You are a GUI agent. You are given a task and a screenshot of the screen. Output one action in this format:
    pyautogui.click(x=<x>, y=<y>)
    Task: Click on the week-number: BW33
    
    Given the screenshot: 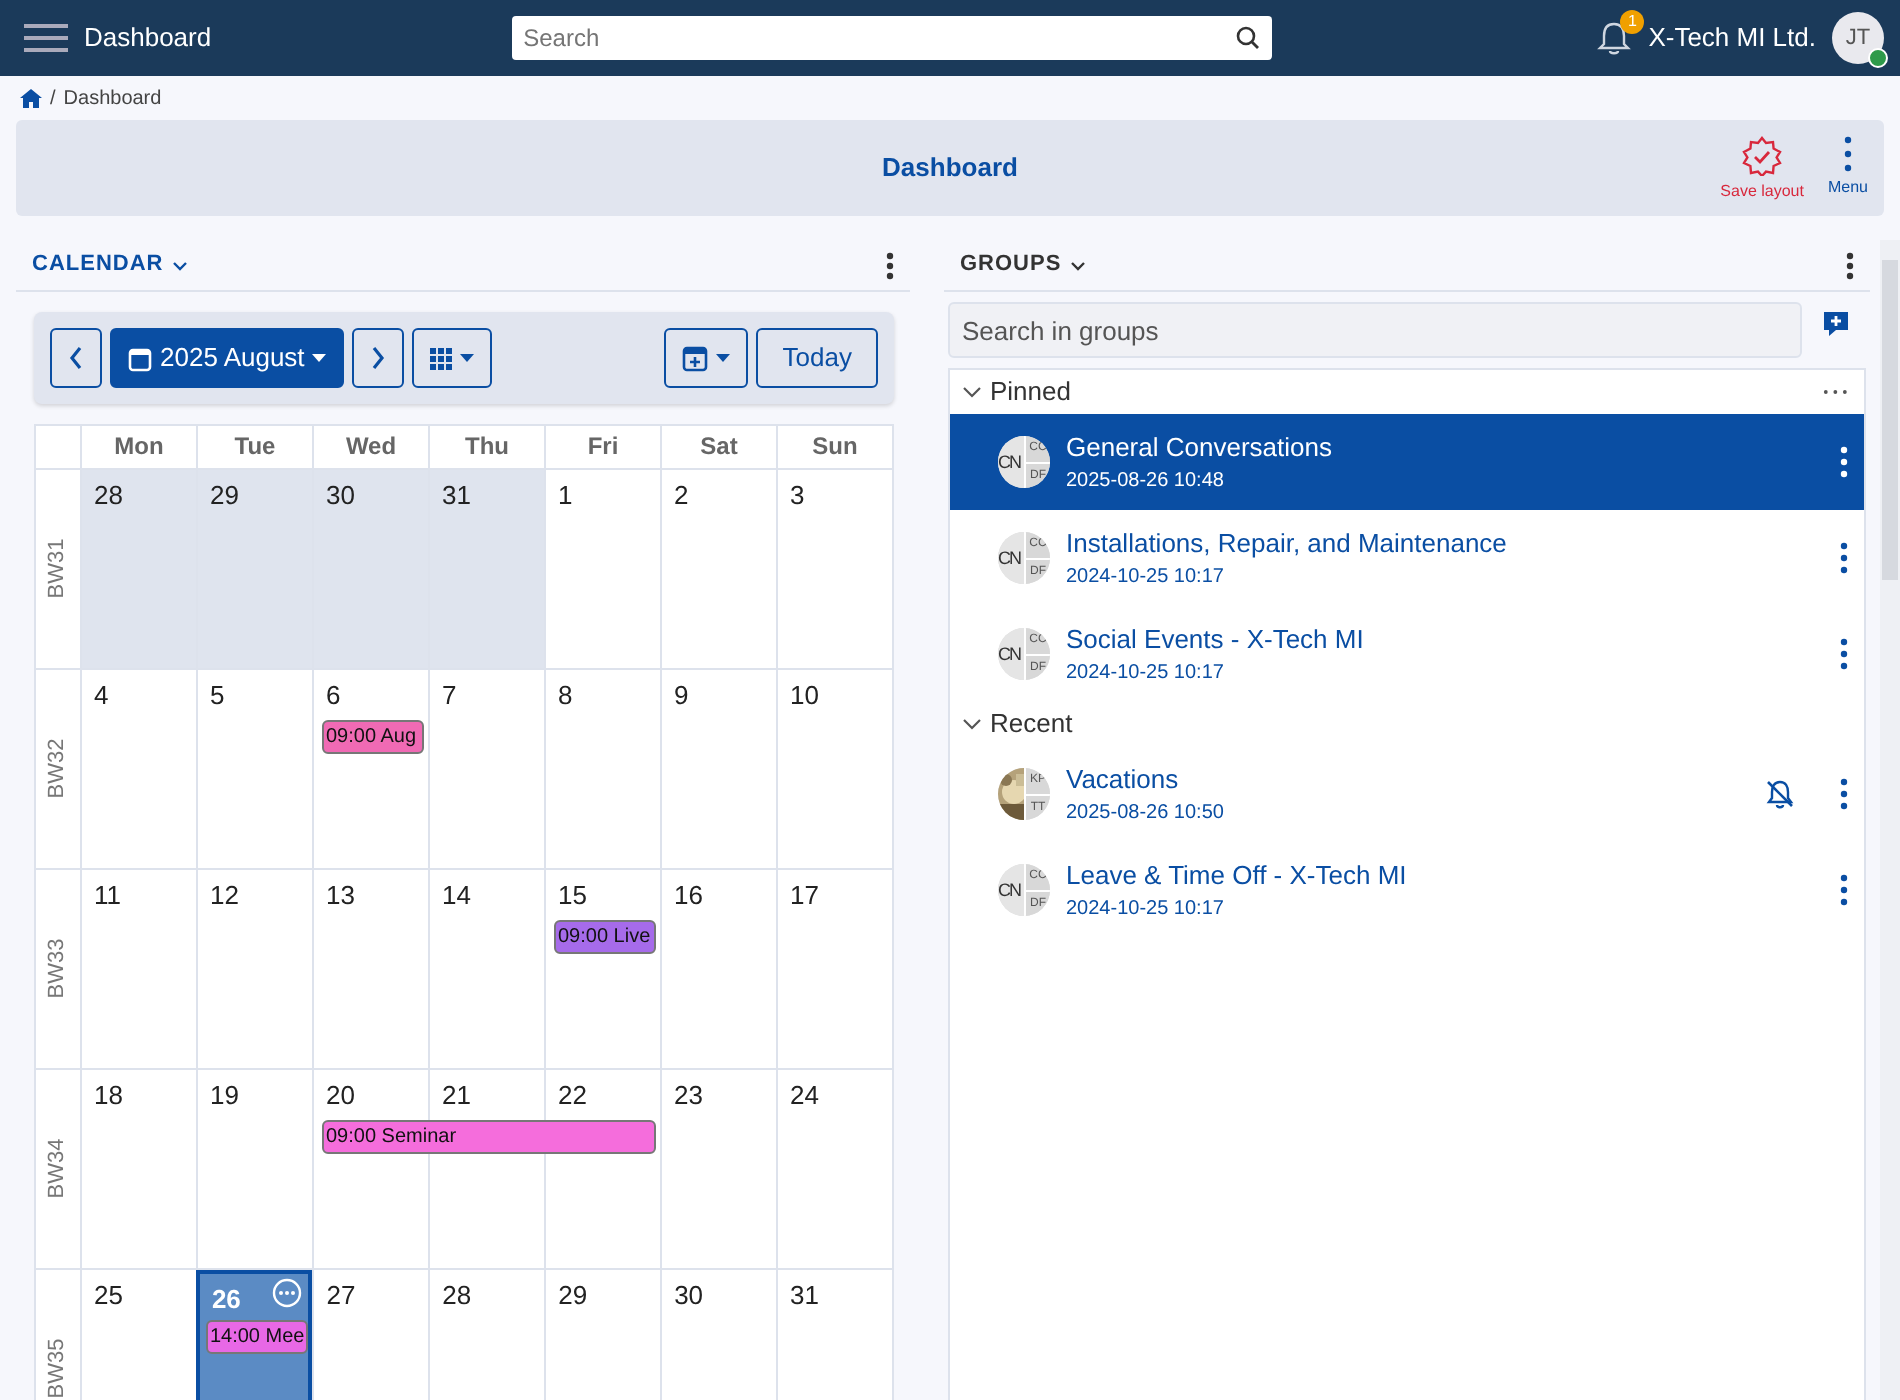 What is the action you would take?
    pyautogui.click(x=57, y=969)
    